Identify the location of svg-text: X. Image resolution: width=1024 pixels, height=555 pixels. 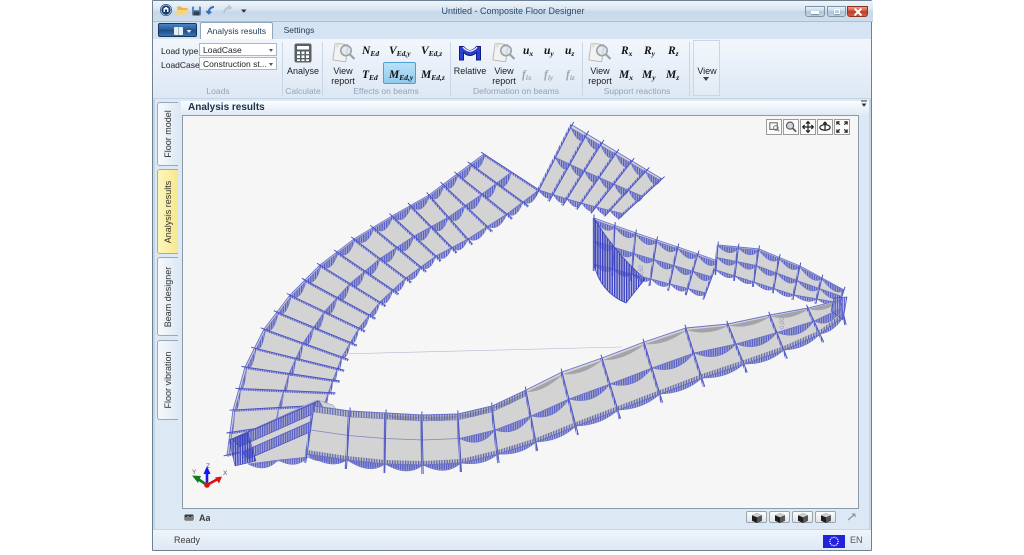
(225, 473).